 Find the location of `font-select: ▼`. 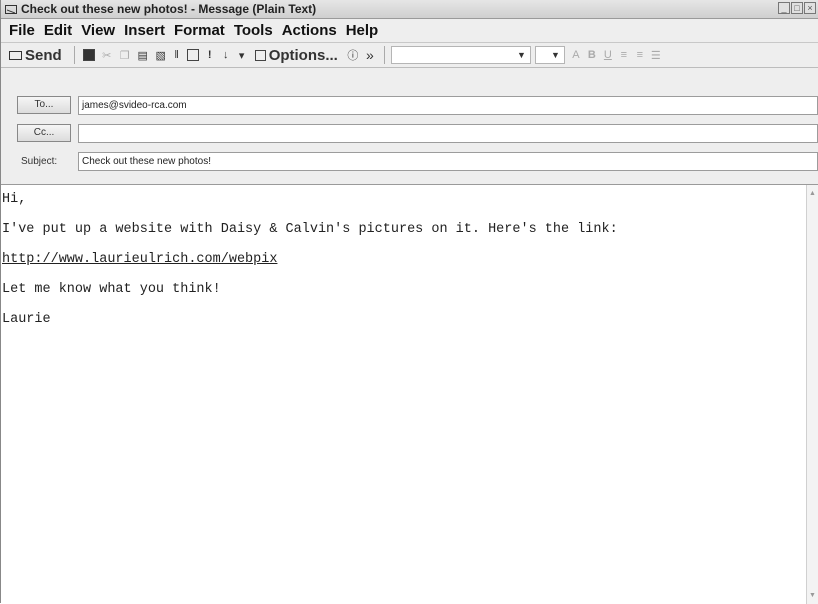

font-select: ▼ is located at coordinates (460, 55).